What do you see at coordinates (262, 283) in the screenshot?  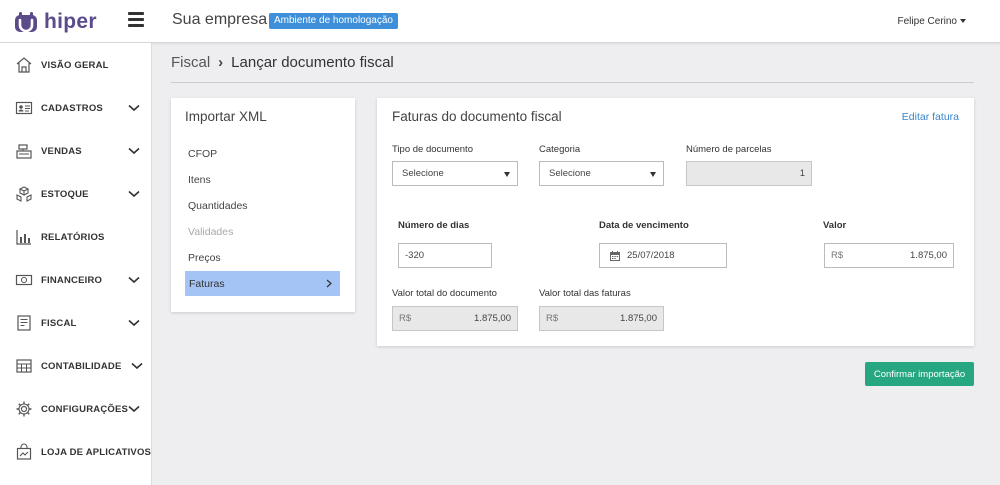 I see `step-faturas: Faturas` at bounding box center [262, 283].